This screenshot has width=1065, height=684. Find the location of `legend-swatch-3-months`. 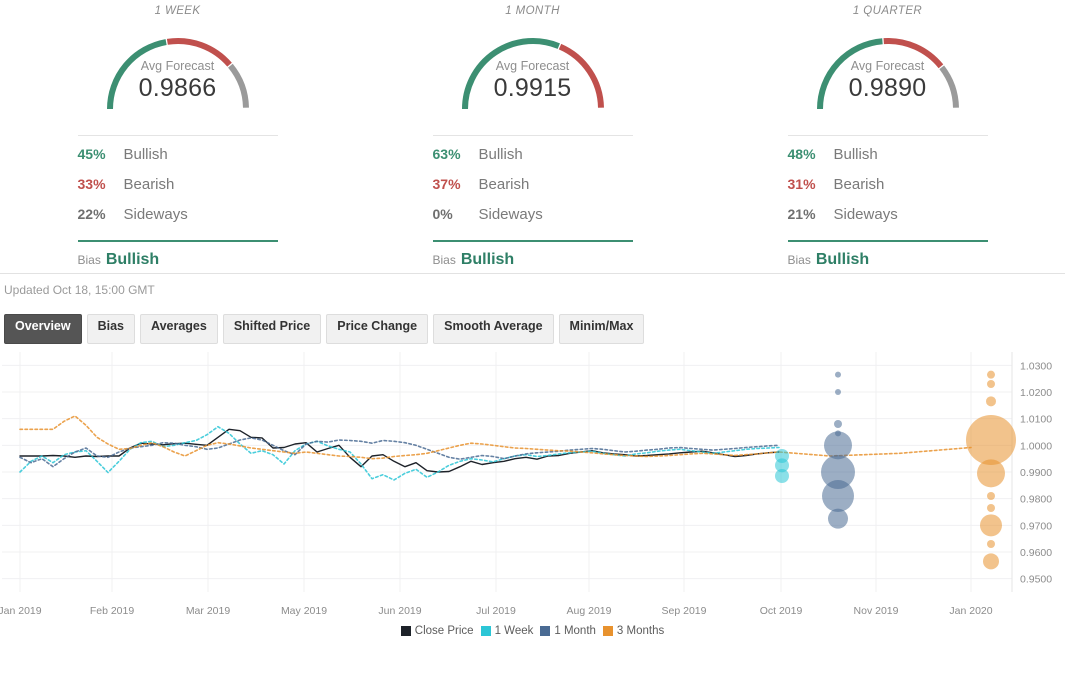

legend-swatch-3-months is located at coordinates (607, 631).